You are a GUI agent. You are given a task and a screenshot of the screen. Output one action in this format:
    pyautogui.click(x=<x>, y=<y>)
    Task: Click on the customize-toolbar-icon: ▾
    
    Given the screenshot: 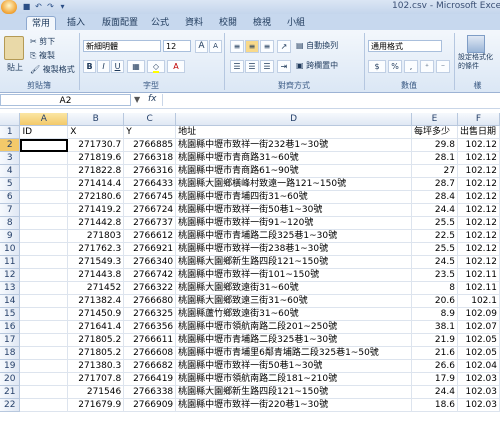 What is the action you would take?
    pyautogui.click(x=62, y=6)
    